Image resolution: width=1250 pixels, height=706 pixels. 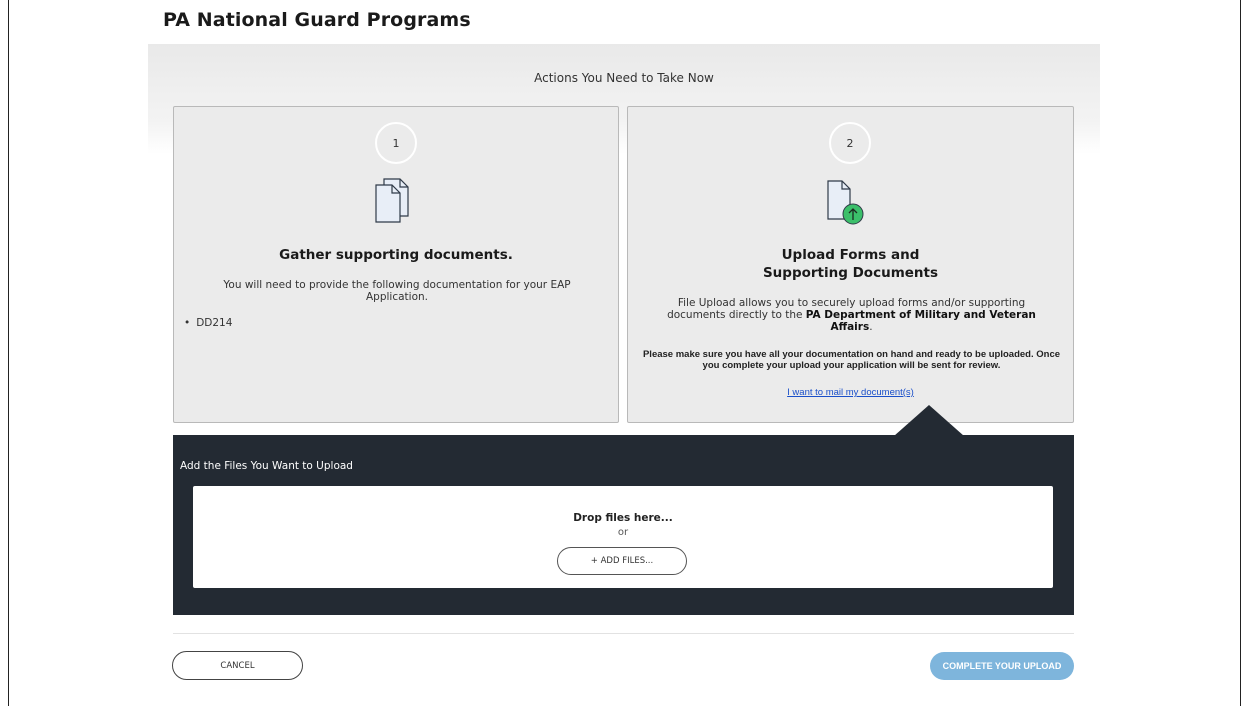 I want to click on step-title: Upload Forms and Supporting Documents, so click(x=850, y=264).